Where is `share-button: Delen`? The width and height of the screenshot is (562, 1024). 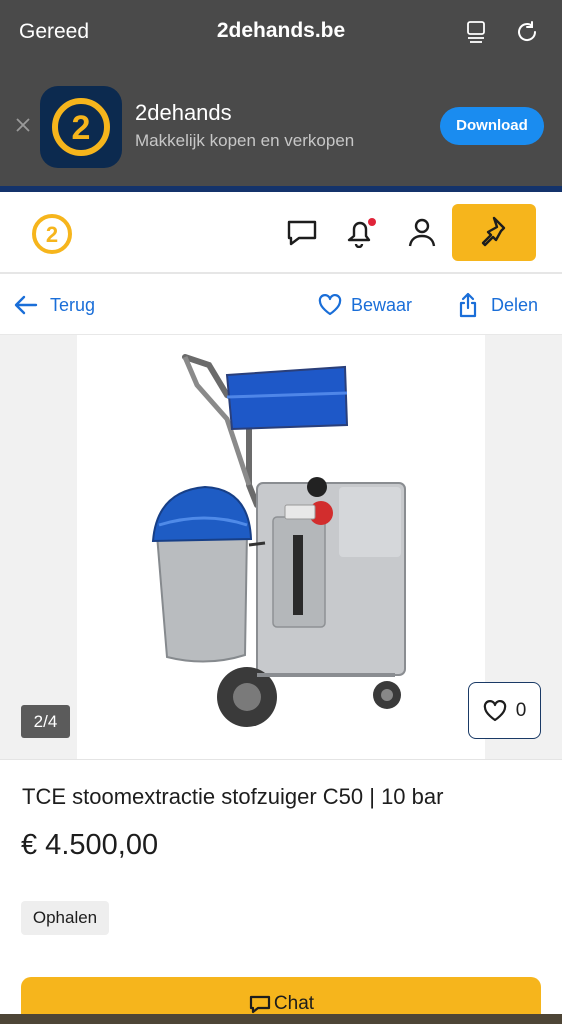 share-button: Delen is located at coordinates (498, 305).